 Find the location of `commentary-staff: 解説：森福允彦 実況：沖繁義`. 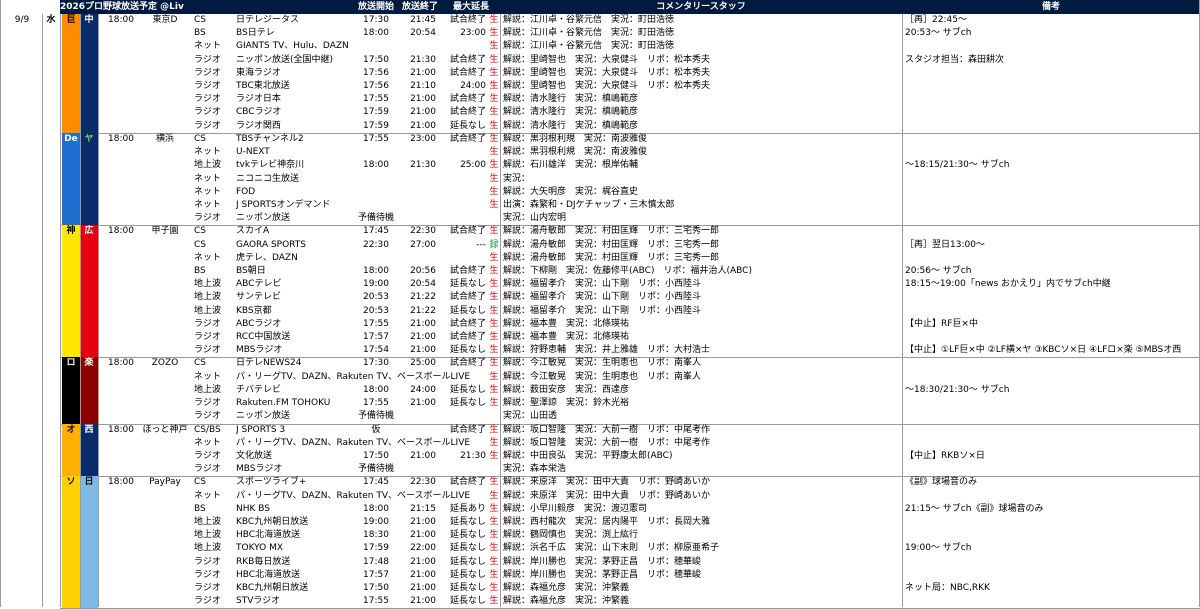

commentary-staff: 解説：森福允彦 実況：沖繁義 is located at coordinates (566, 588).